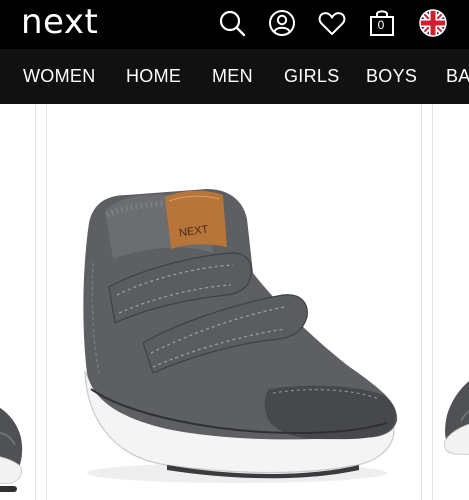 This screenshot has height=500, width=469. I want to click on boot-partial-left, so click(11, 449).